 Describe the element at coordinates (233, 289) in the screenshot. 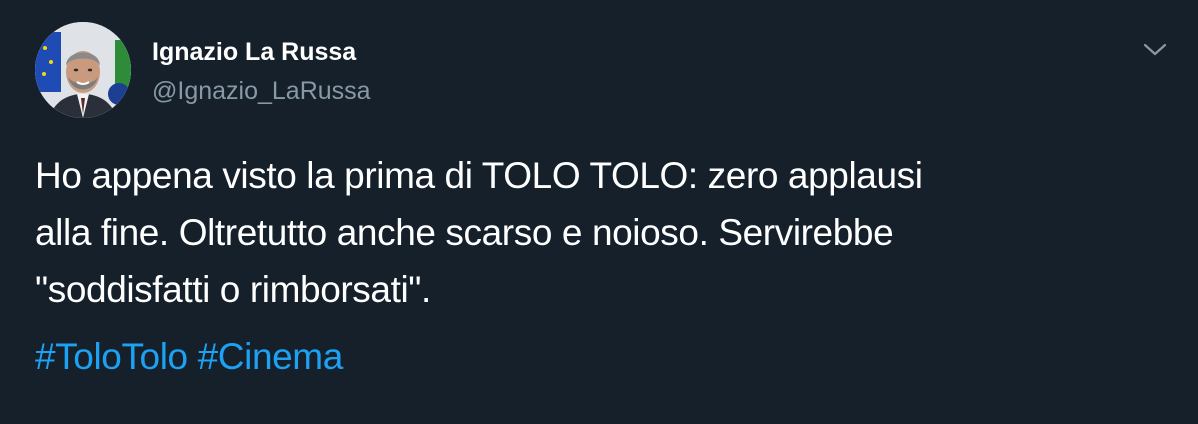

I see `tweet-text-line: "soddisfatti o rimborsati".` at that location.